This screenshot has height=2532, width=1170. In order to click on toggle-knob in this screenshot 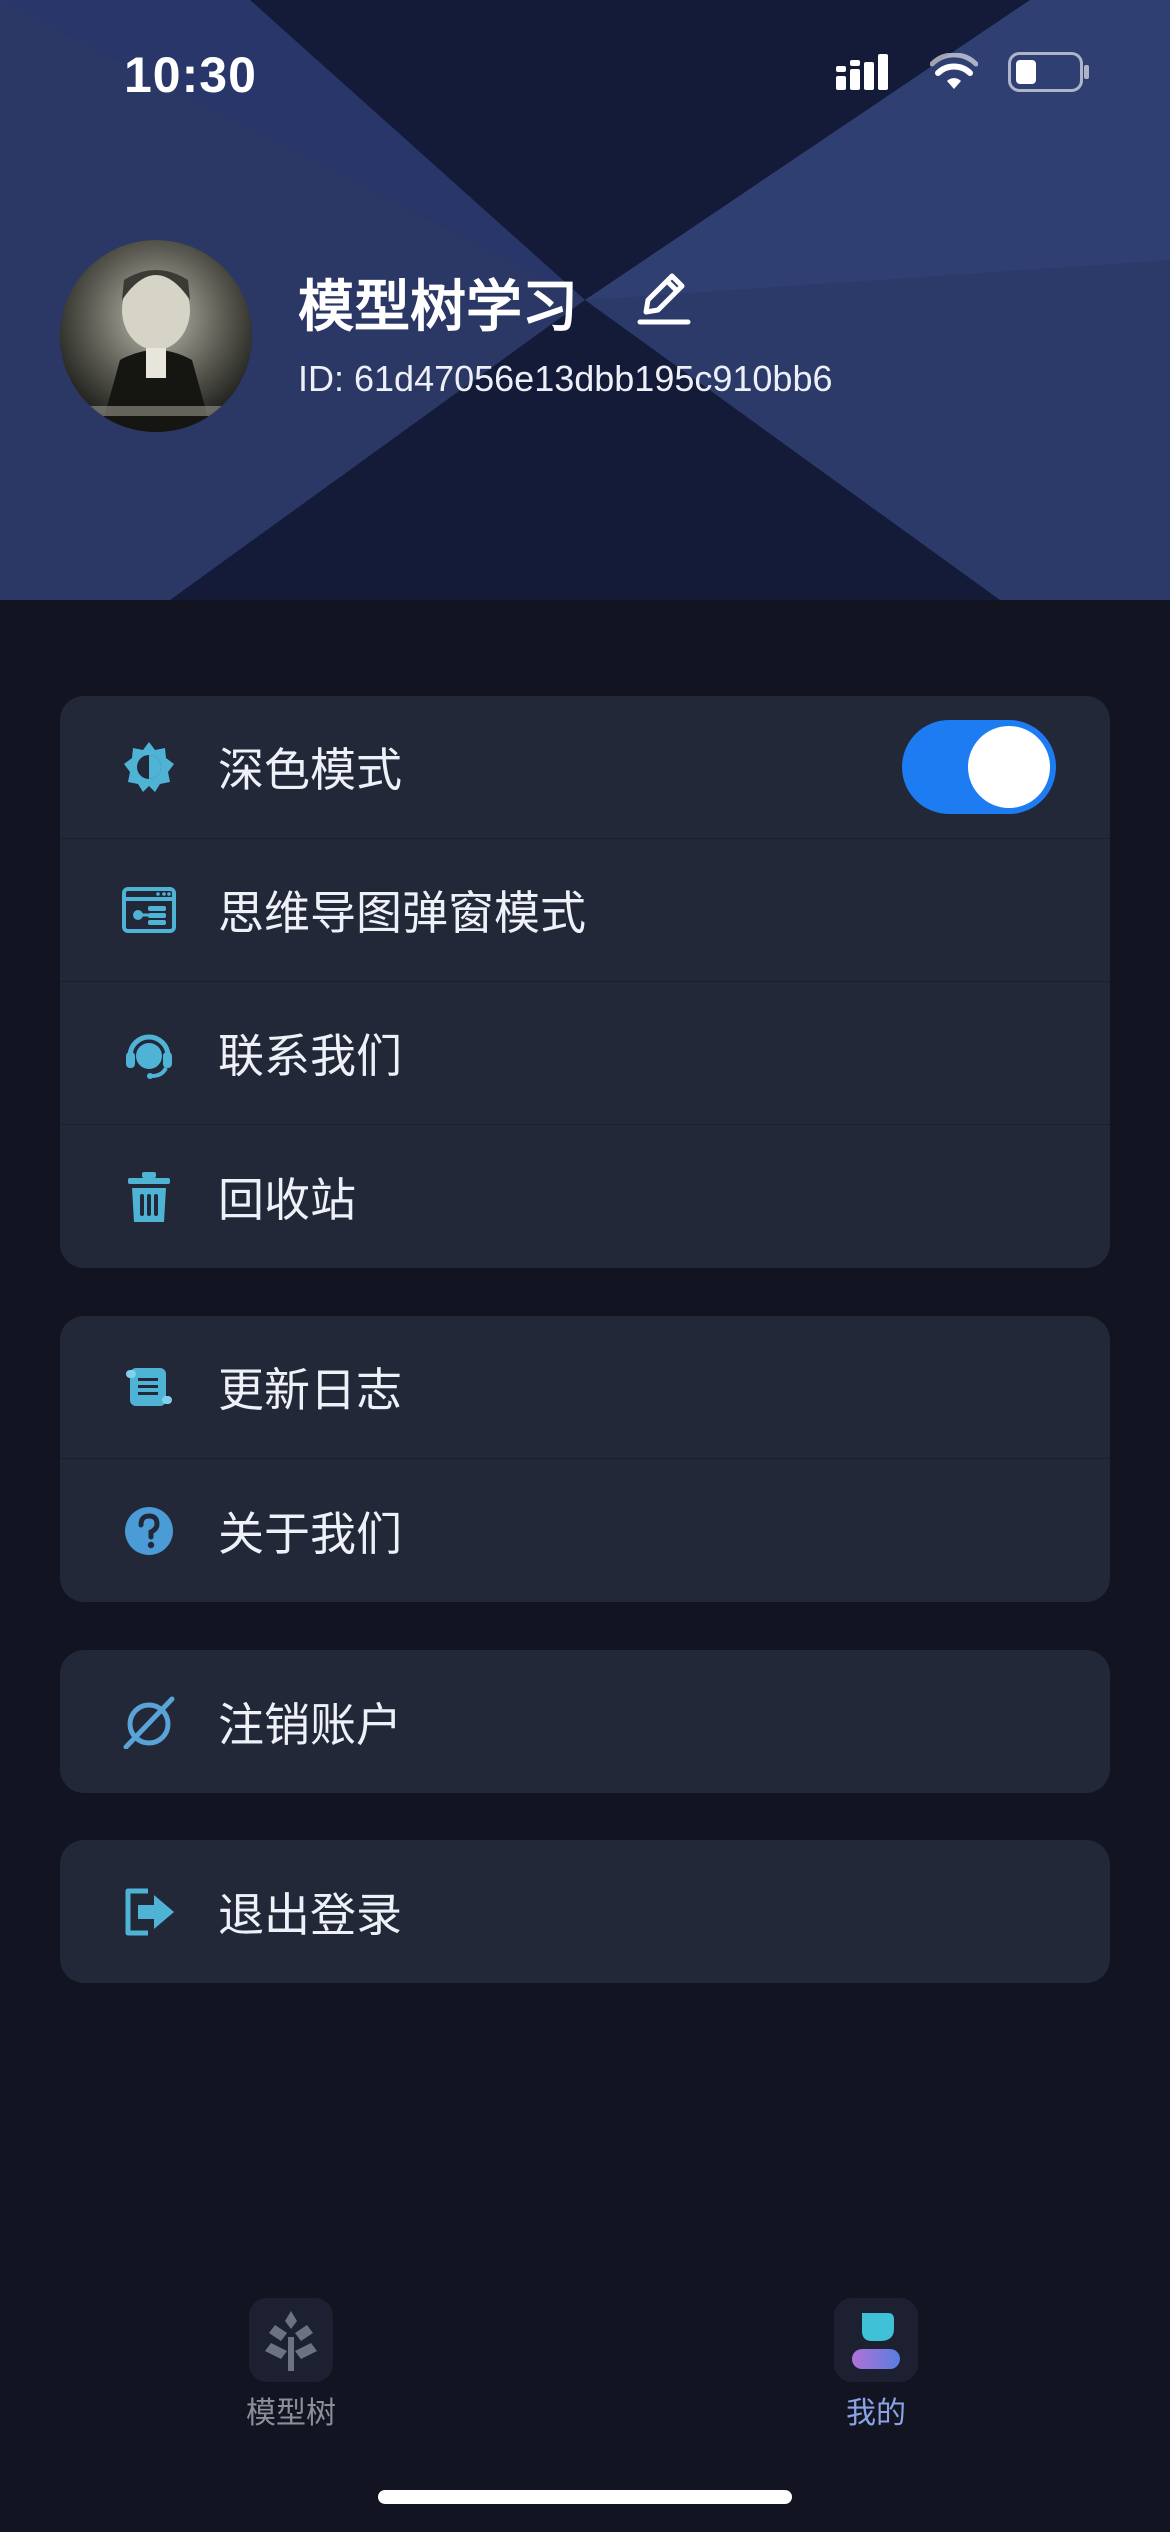, I will do `click(1009, 767)`.